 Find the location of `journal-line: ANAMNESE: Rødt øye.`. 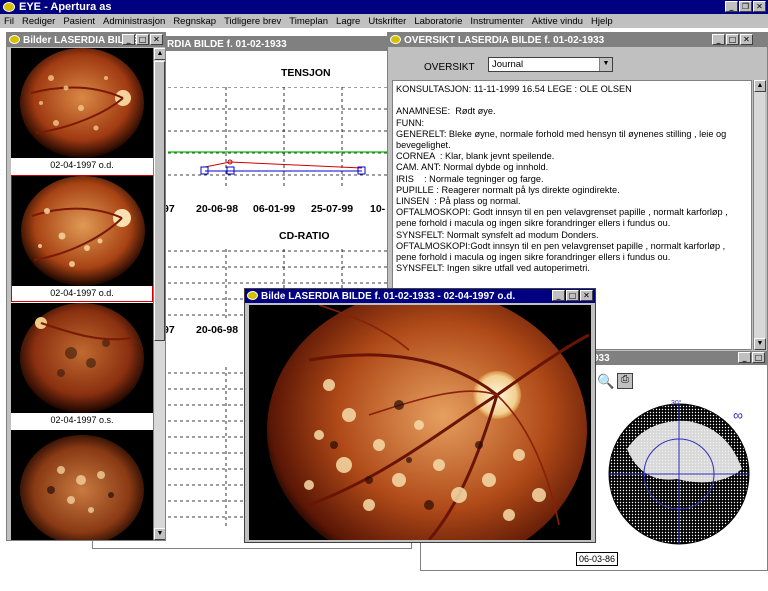

journal-line: ANAMNESE: Rødt øye. is located at coordinates (446, 111).